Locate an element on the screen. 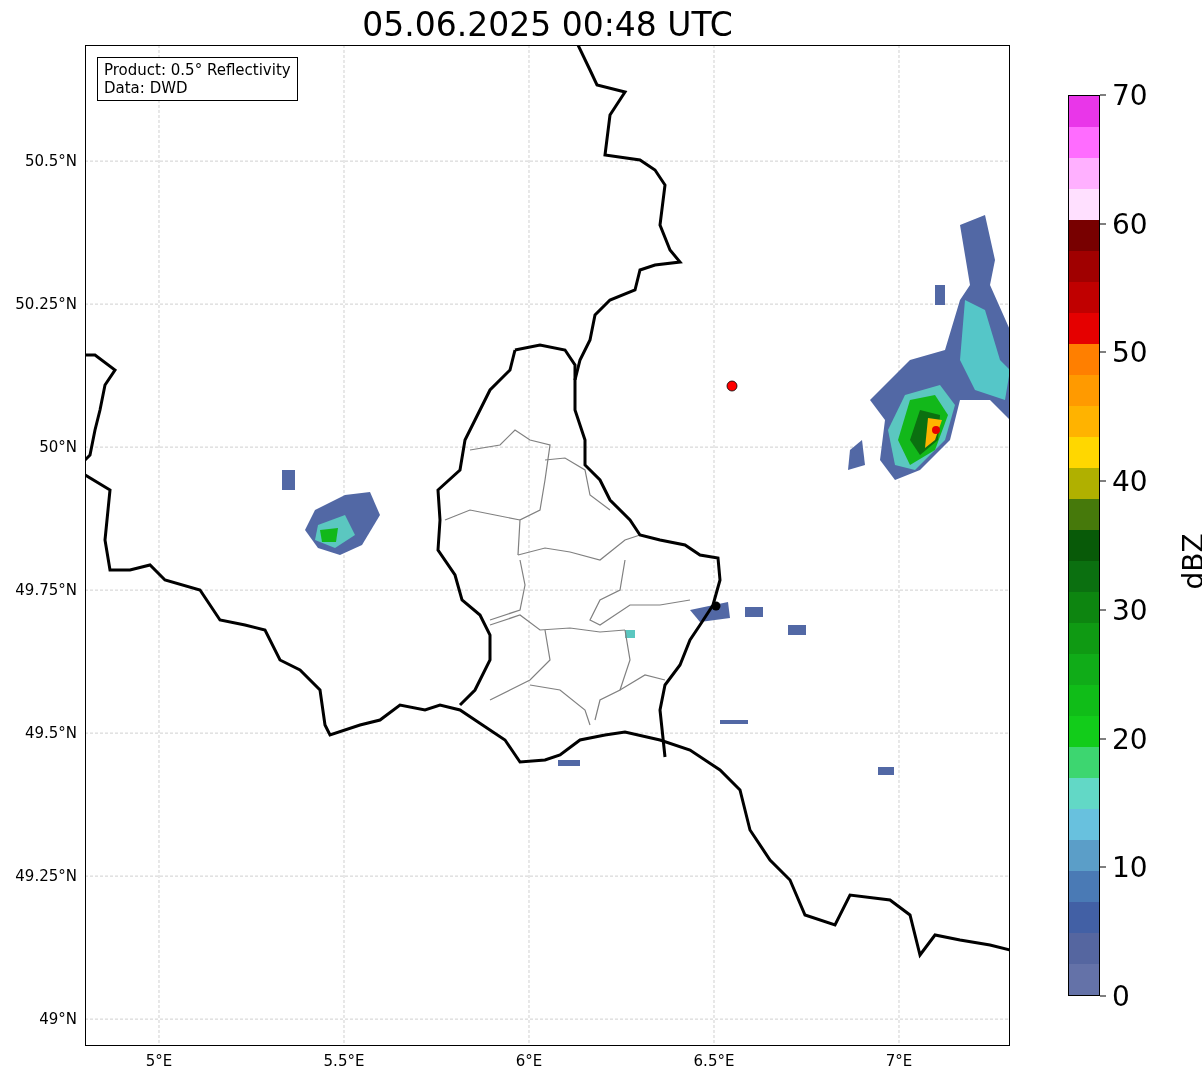 Image resolution: width=1202 pixels, height=1081 pixels. colorbar-tick-label: 30 is located at coordinates (1130, 610).